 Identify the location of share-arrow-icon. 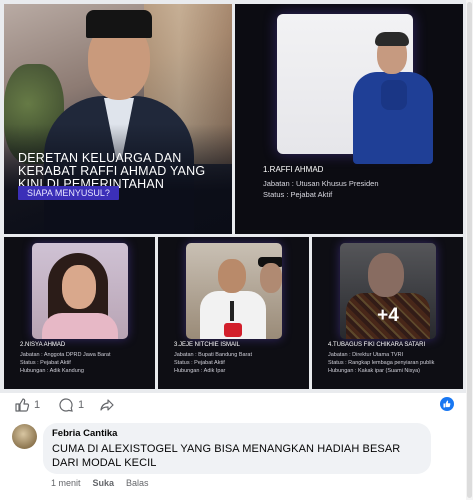
(107, 405).